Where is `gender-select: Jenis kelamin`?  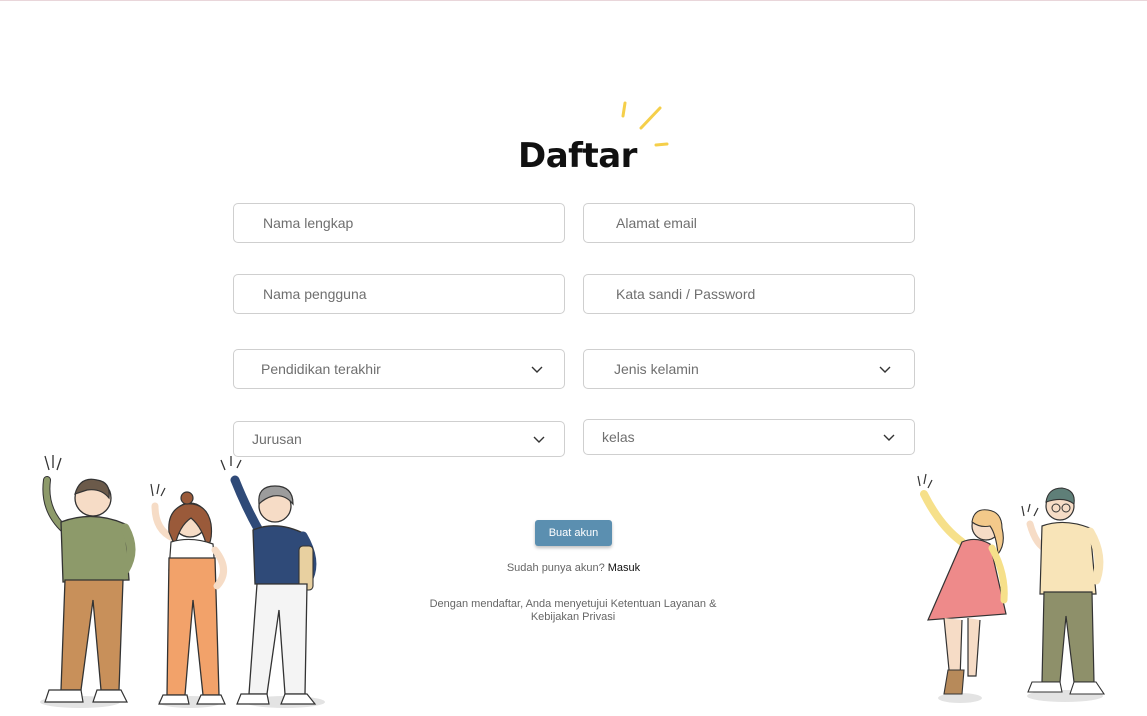
gender-select: Jenis kelamin is located at coordinates (749, 369).